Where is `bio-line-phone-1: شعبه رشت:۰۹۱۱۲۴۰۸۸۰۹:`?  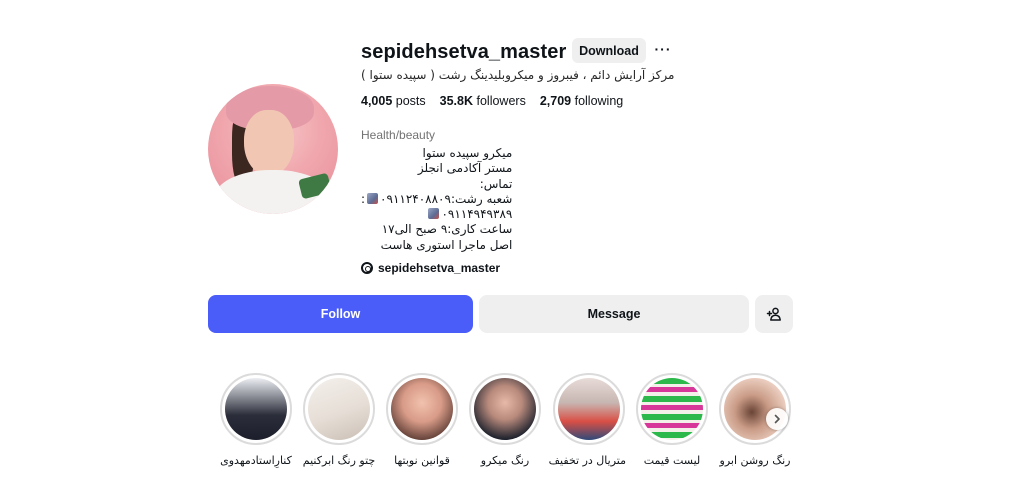 bio-line-phone-1: شعبه رشت:۰۹۱۱۲۴۰۸۸۰۹: is located at coordinates (436, 199).